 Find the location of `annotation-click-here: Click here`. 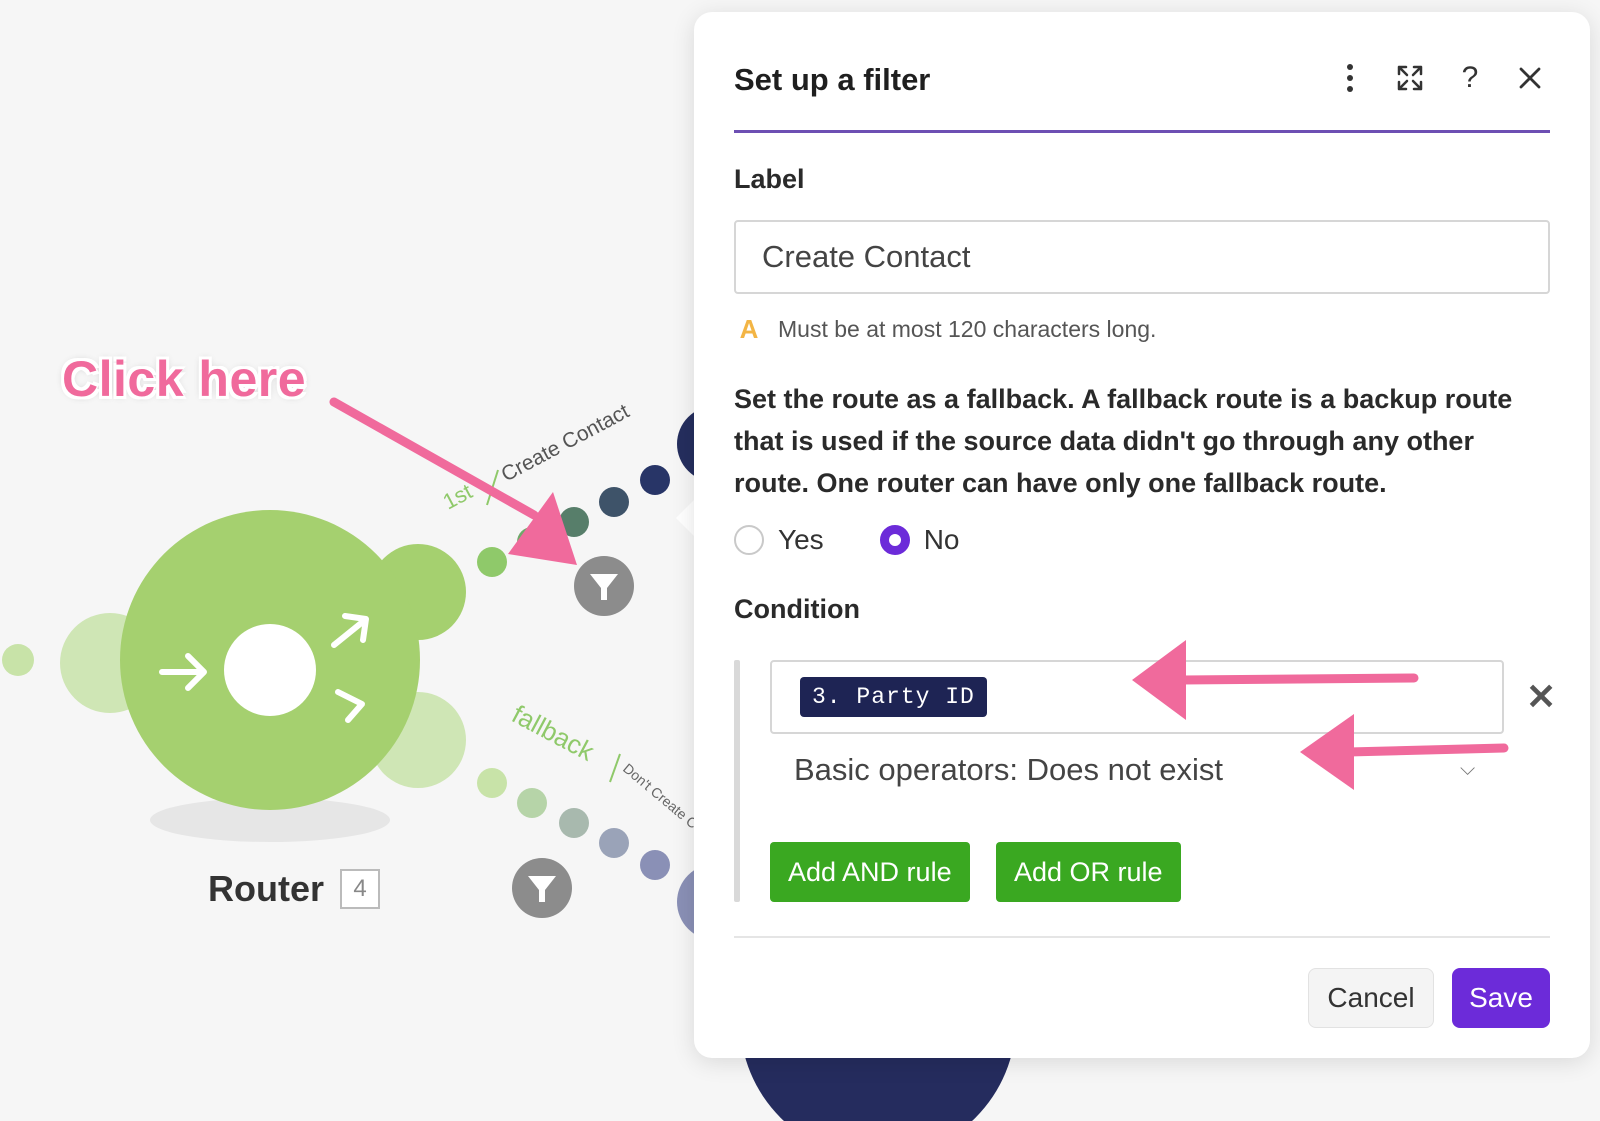

annotation-click-here: Click here is located at coordinates (184, 379).